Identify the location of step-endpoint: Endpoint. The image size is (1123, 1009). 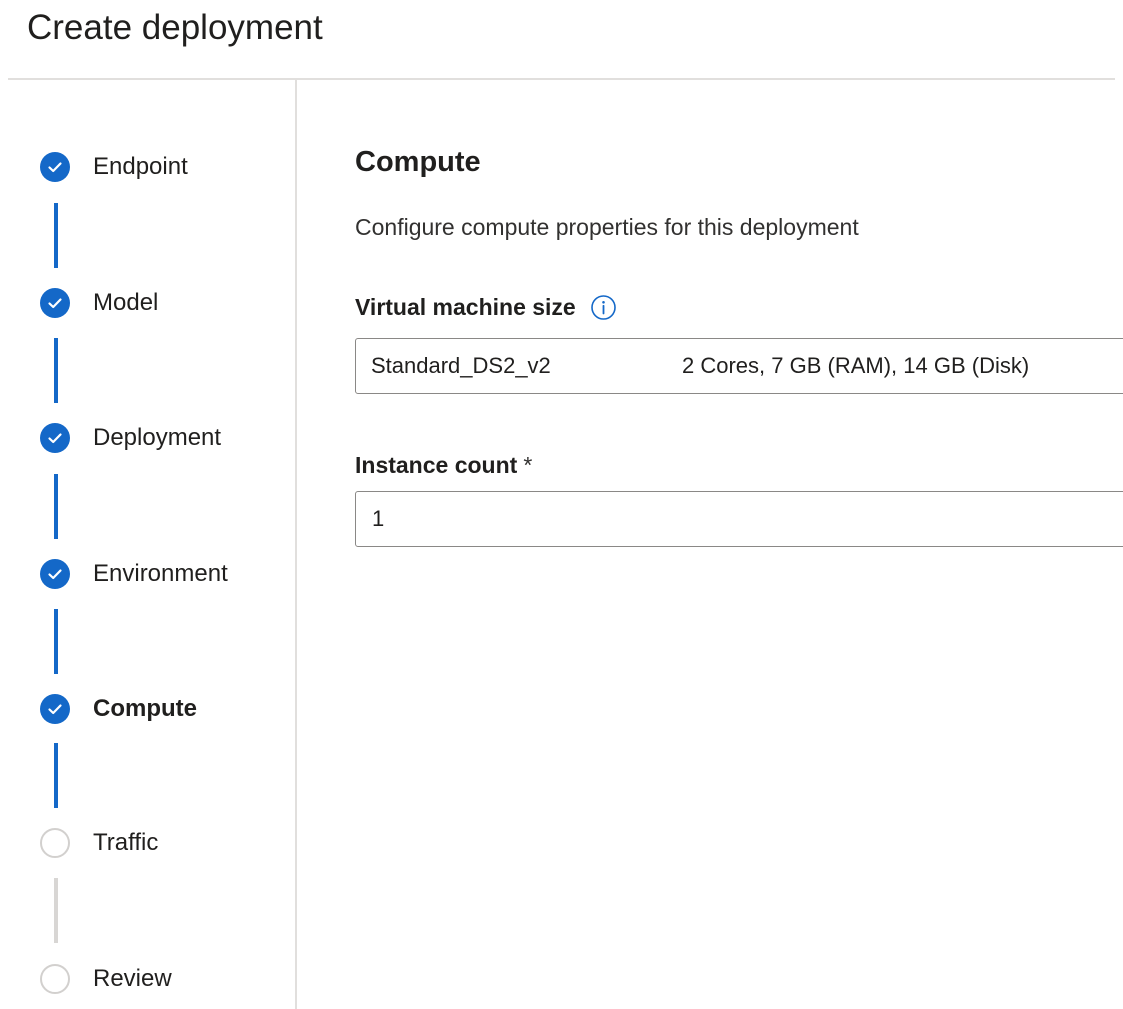
(114, 167).